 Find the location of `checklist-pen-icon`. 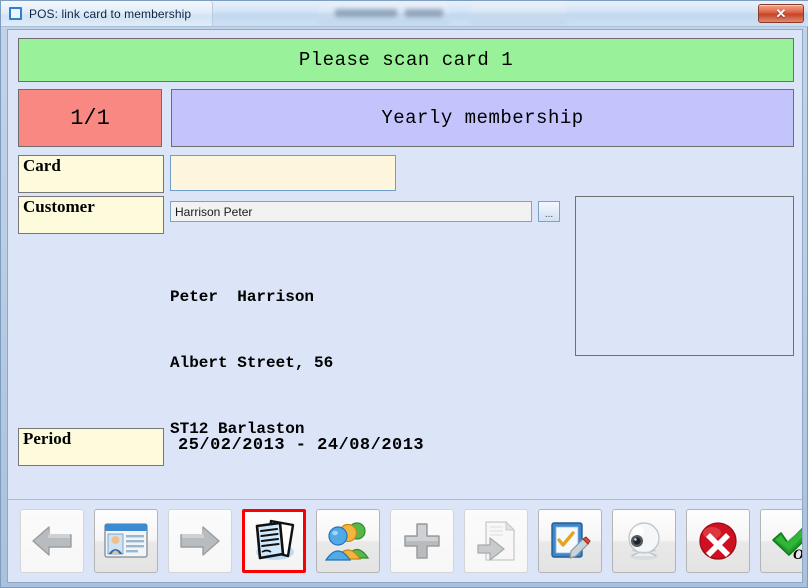

checklist-pen-icon is located at coordinates (571, 540).